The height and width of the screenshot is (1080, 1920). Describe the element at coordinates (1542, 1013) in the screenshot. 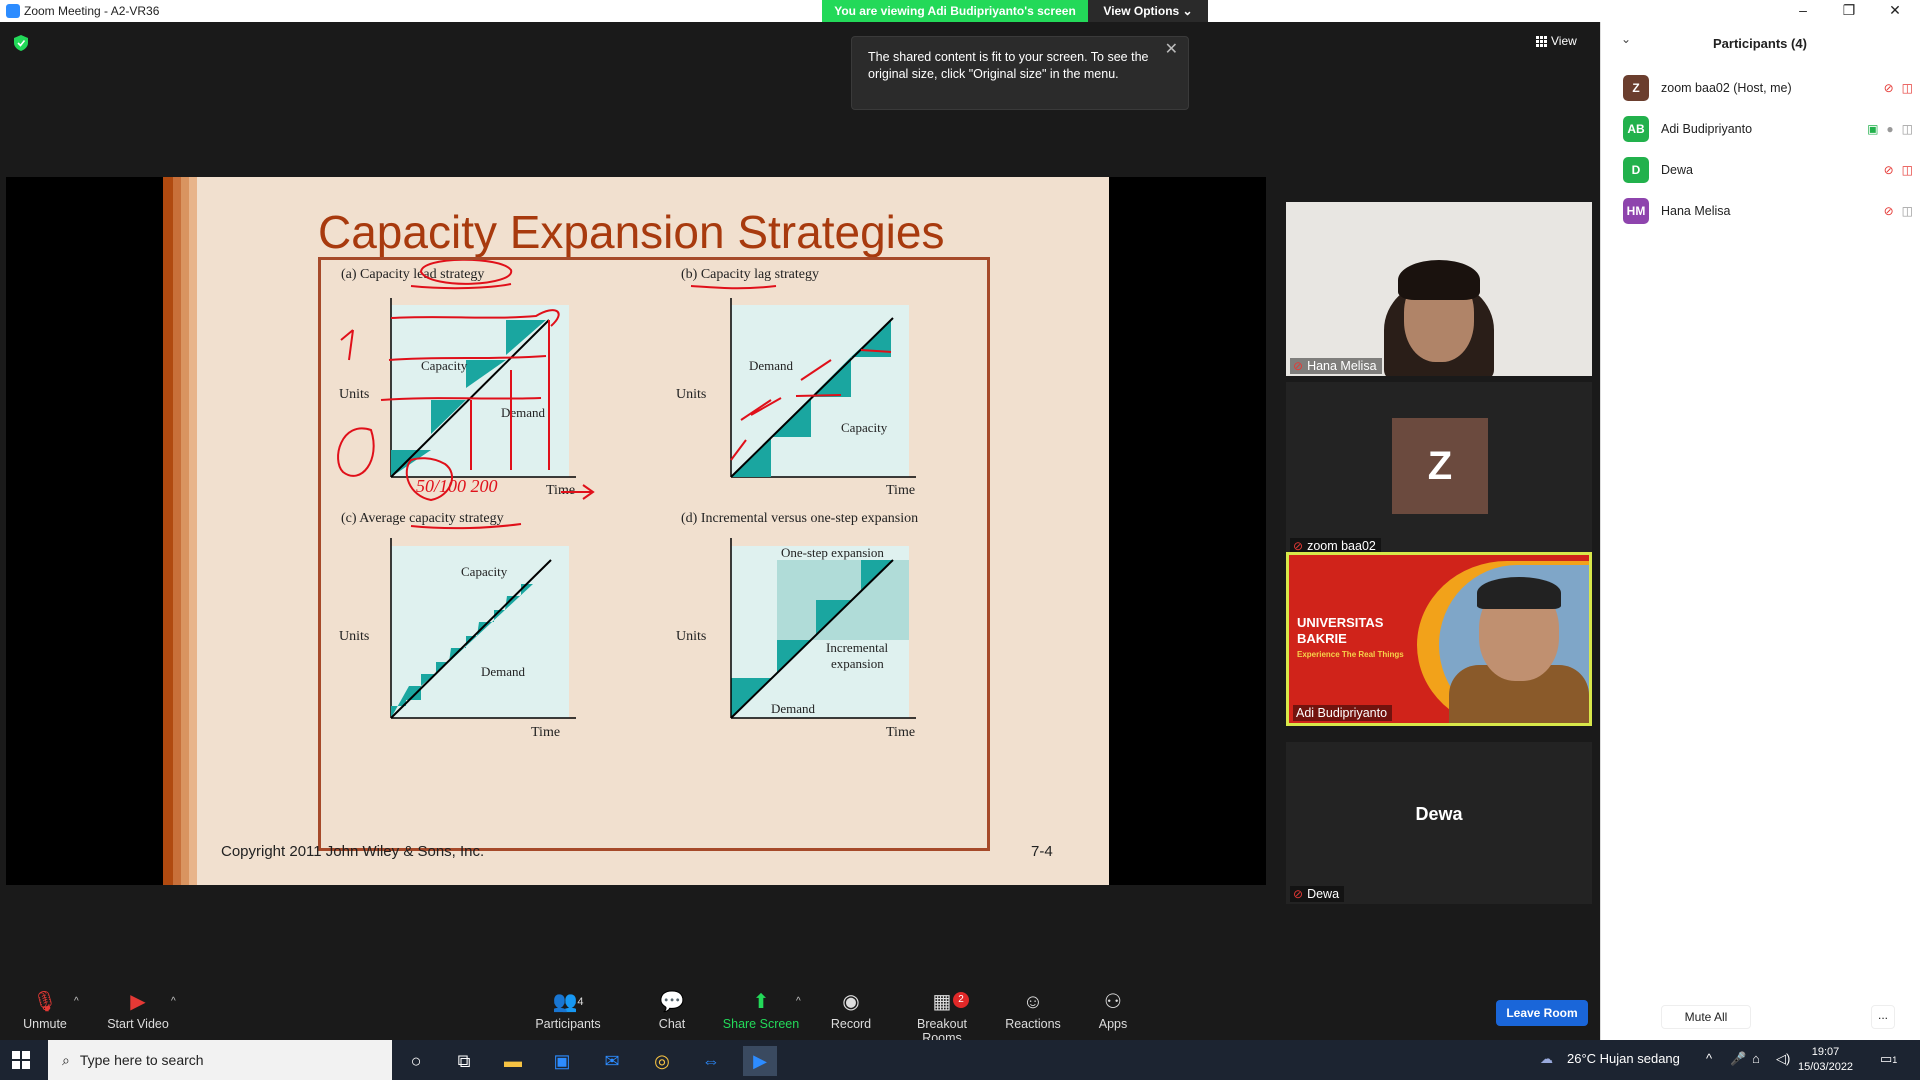

I see `leave-room-button: Leave Room` at that location.